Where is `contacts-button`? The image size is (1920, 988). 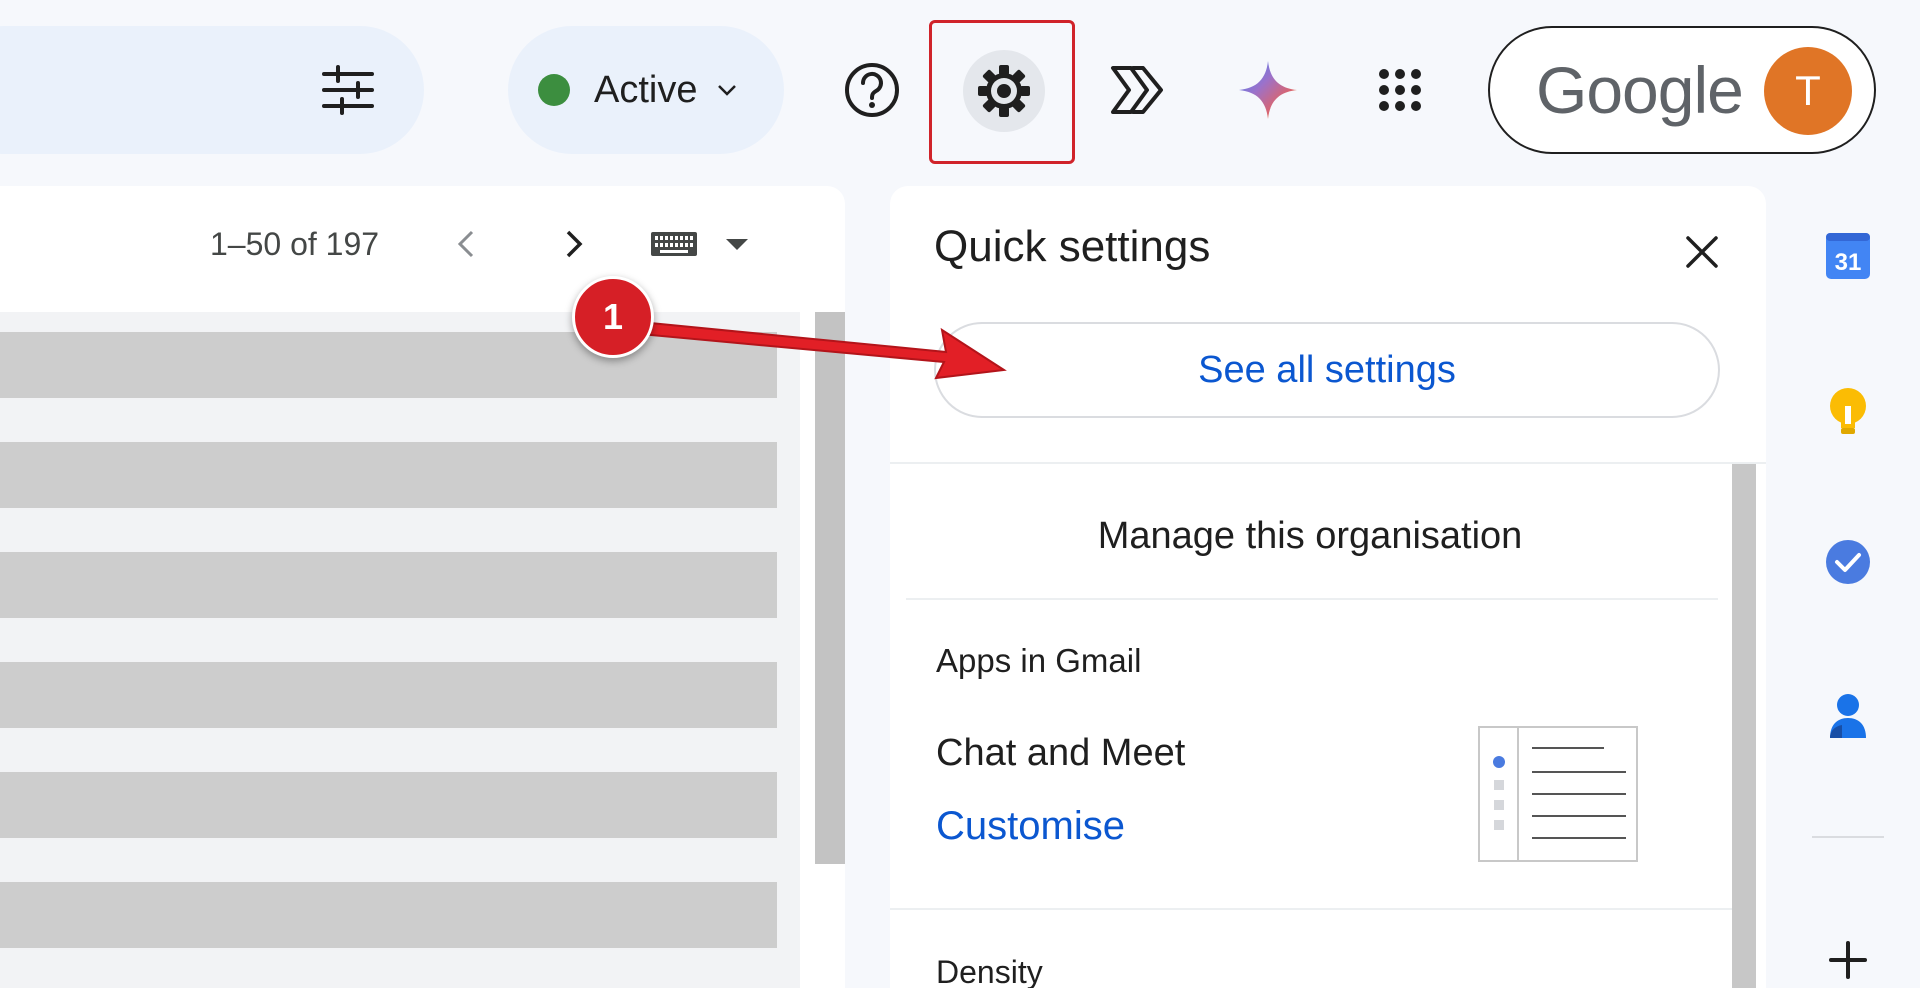 contacts-button is located at coordinates (1848, 716).